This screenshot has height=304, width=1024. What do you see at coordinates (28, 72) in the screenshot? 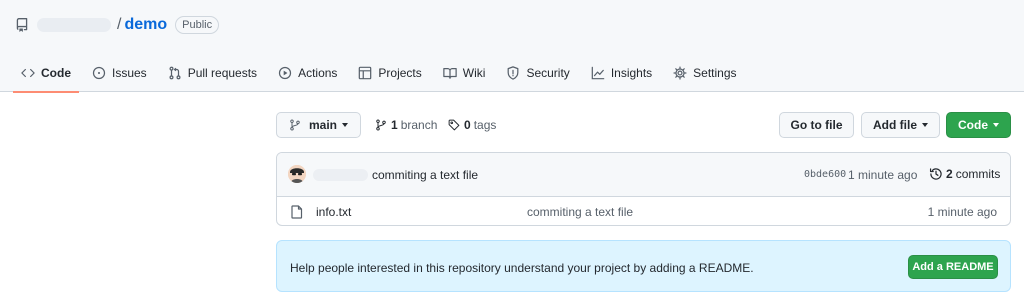
I see `code-icon` at bounding box center [28, 72].